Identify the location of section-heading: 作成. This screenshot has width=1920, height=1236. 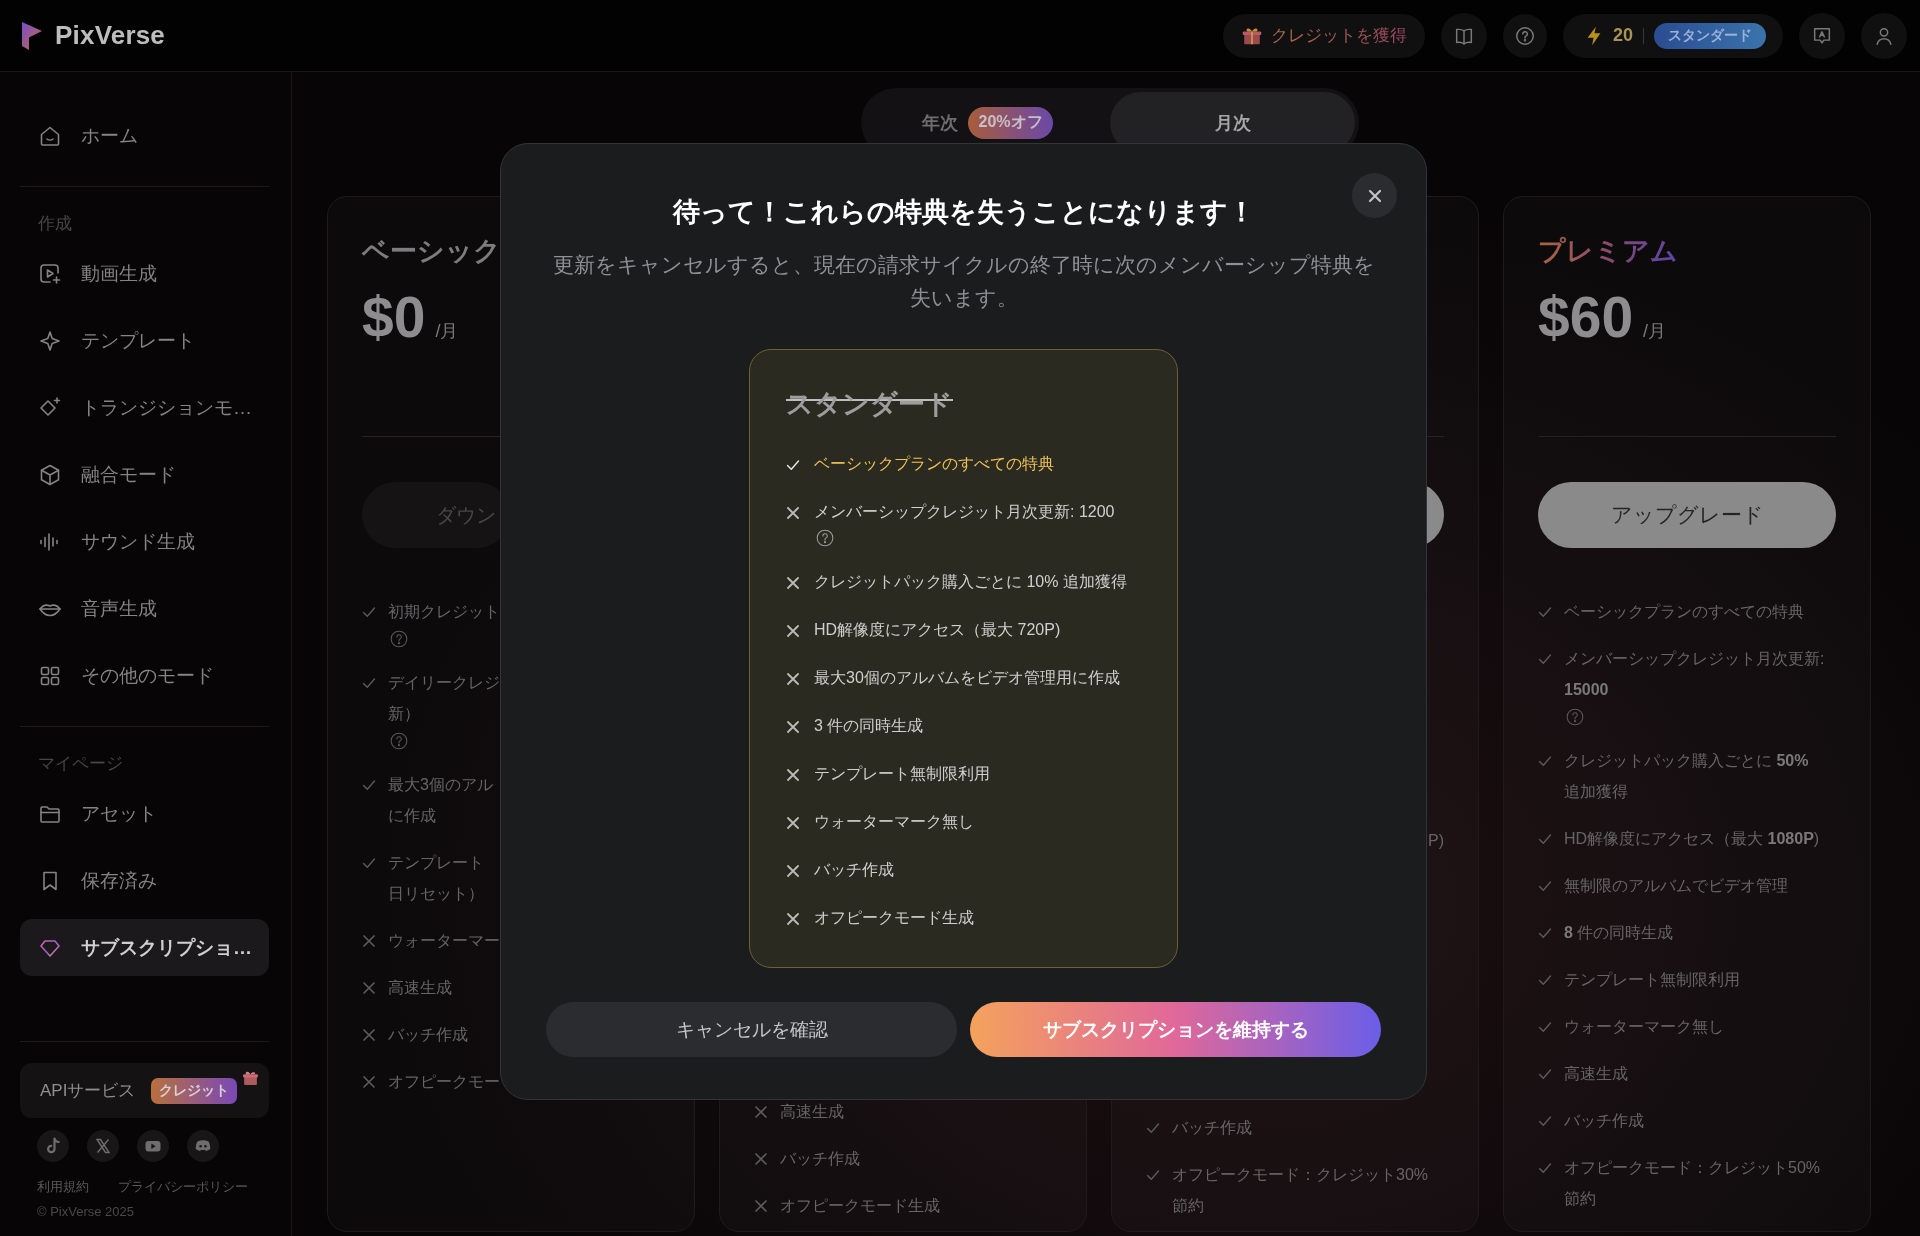
(55, 224).